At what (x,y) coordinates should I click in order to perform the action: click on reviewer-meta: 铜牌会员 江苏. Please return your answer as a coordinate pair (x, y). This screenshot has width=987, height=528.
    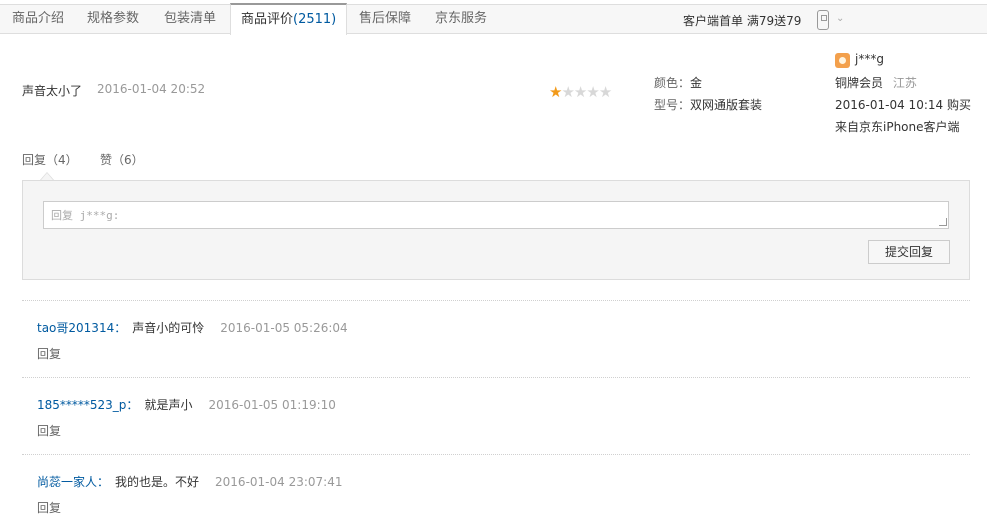
    Looking at the image, I should click on (876, 82).